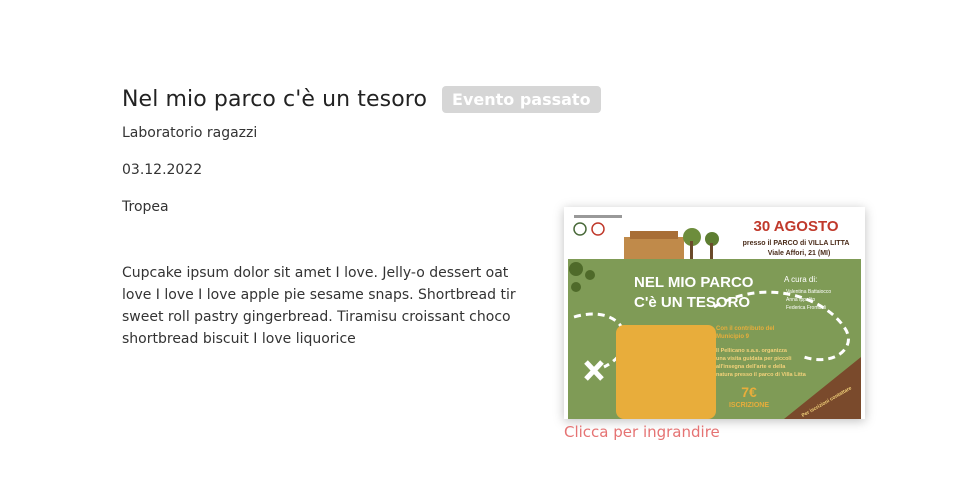  Describe the element at coordinates (745, 329) in the screenshot. I see `poster-contrib-1: Con il contributo del` at that location.